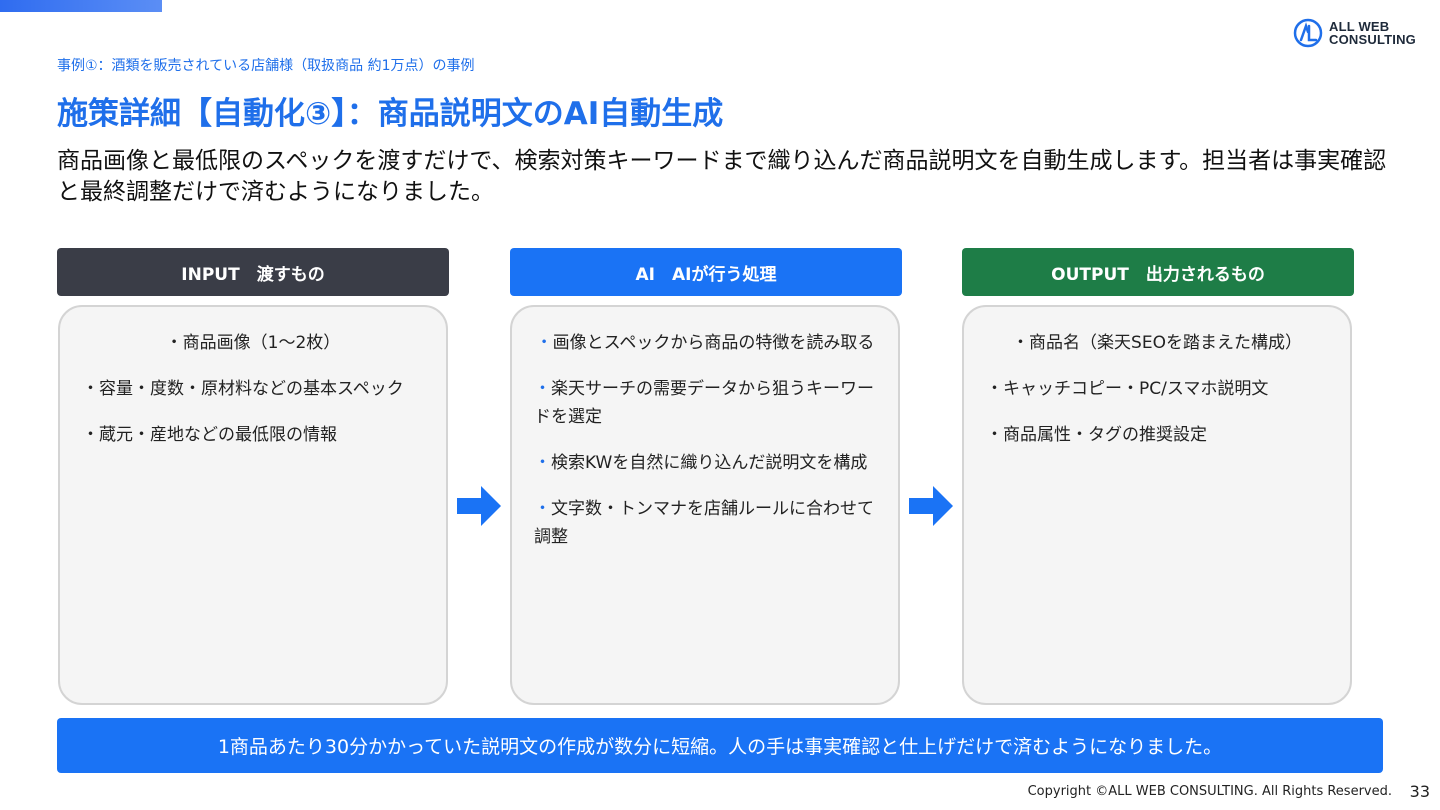  I want to click on company-logo: ALL WEB CONSULTING, so click(1354, 33).